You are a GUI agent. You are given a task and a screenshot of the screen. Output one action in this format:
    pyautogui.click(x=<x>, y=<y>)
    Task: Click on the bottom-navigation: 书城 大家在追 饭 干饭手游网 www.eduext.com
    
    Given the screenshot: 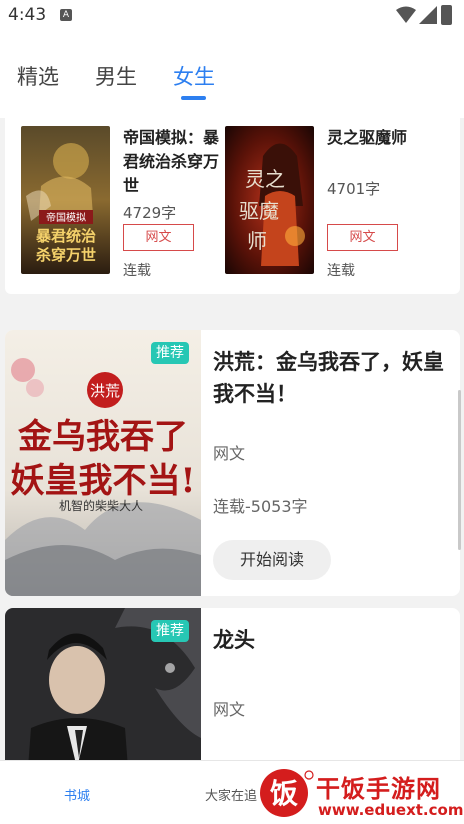 What is the action you would take?
    pyautogui.click(x=232, y=792)
    